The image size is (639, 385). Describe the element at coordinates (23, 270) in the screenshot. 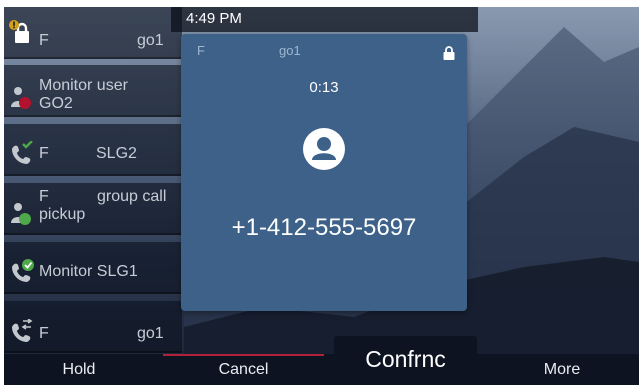

I see `shared-line-check-icon` at that location.